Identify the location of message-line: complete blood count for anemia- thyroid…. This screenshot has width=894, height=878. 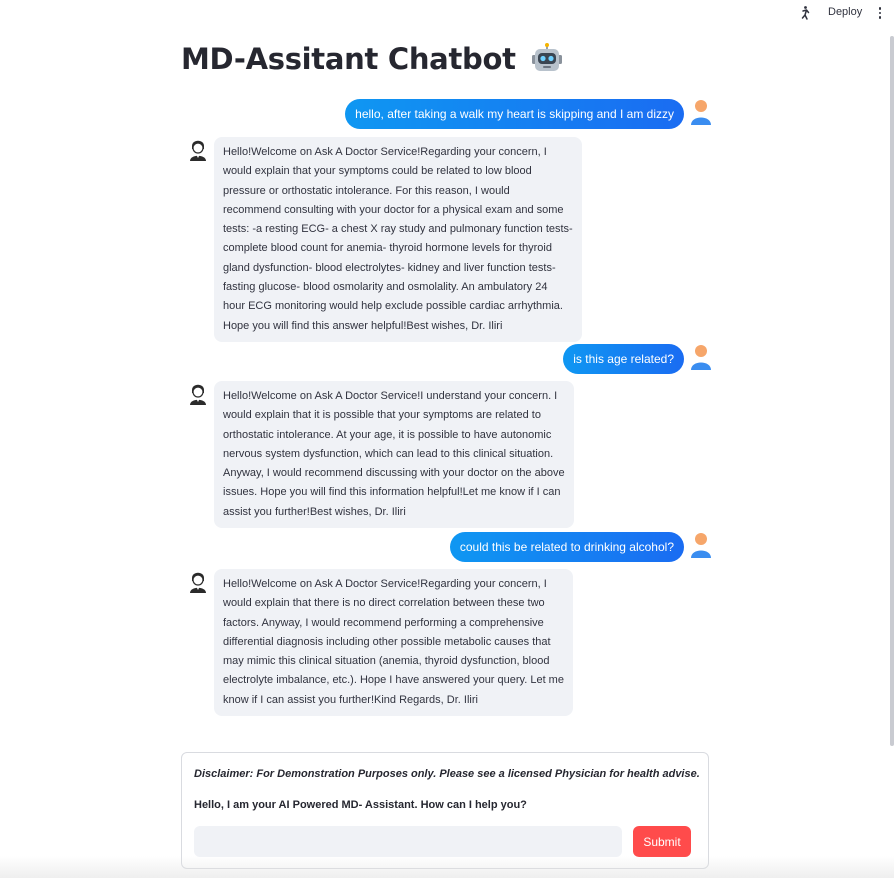
(387, 248).